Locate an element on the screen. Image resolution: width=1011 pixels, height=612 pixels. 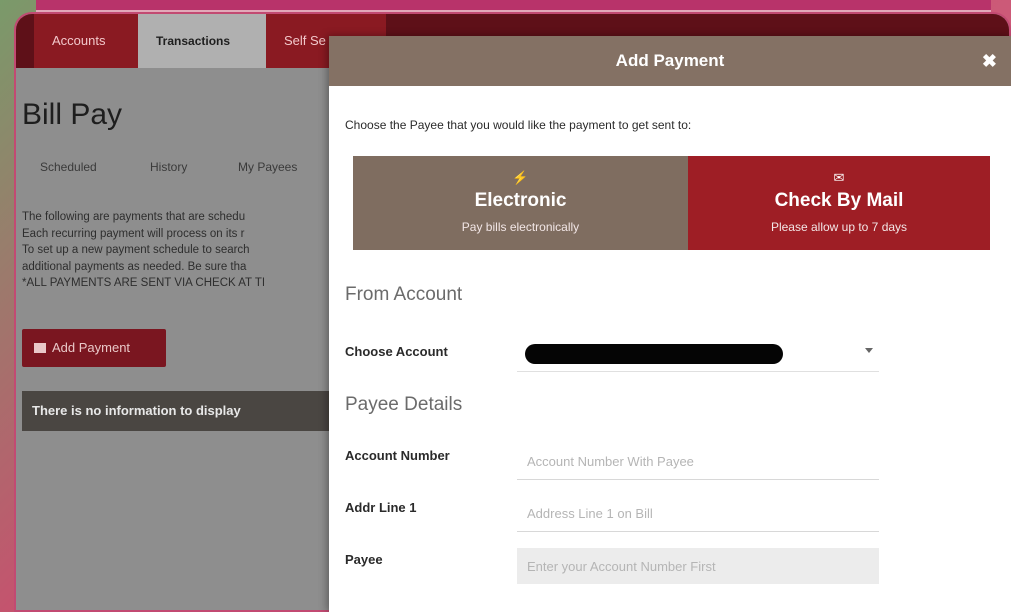
tab-transactions: Transactions is located at coordinates (202, 41).